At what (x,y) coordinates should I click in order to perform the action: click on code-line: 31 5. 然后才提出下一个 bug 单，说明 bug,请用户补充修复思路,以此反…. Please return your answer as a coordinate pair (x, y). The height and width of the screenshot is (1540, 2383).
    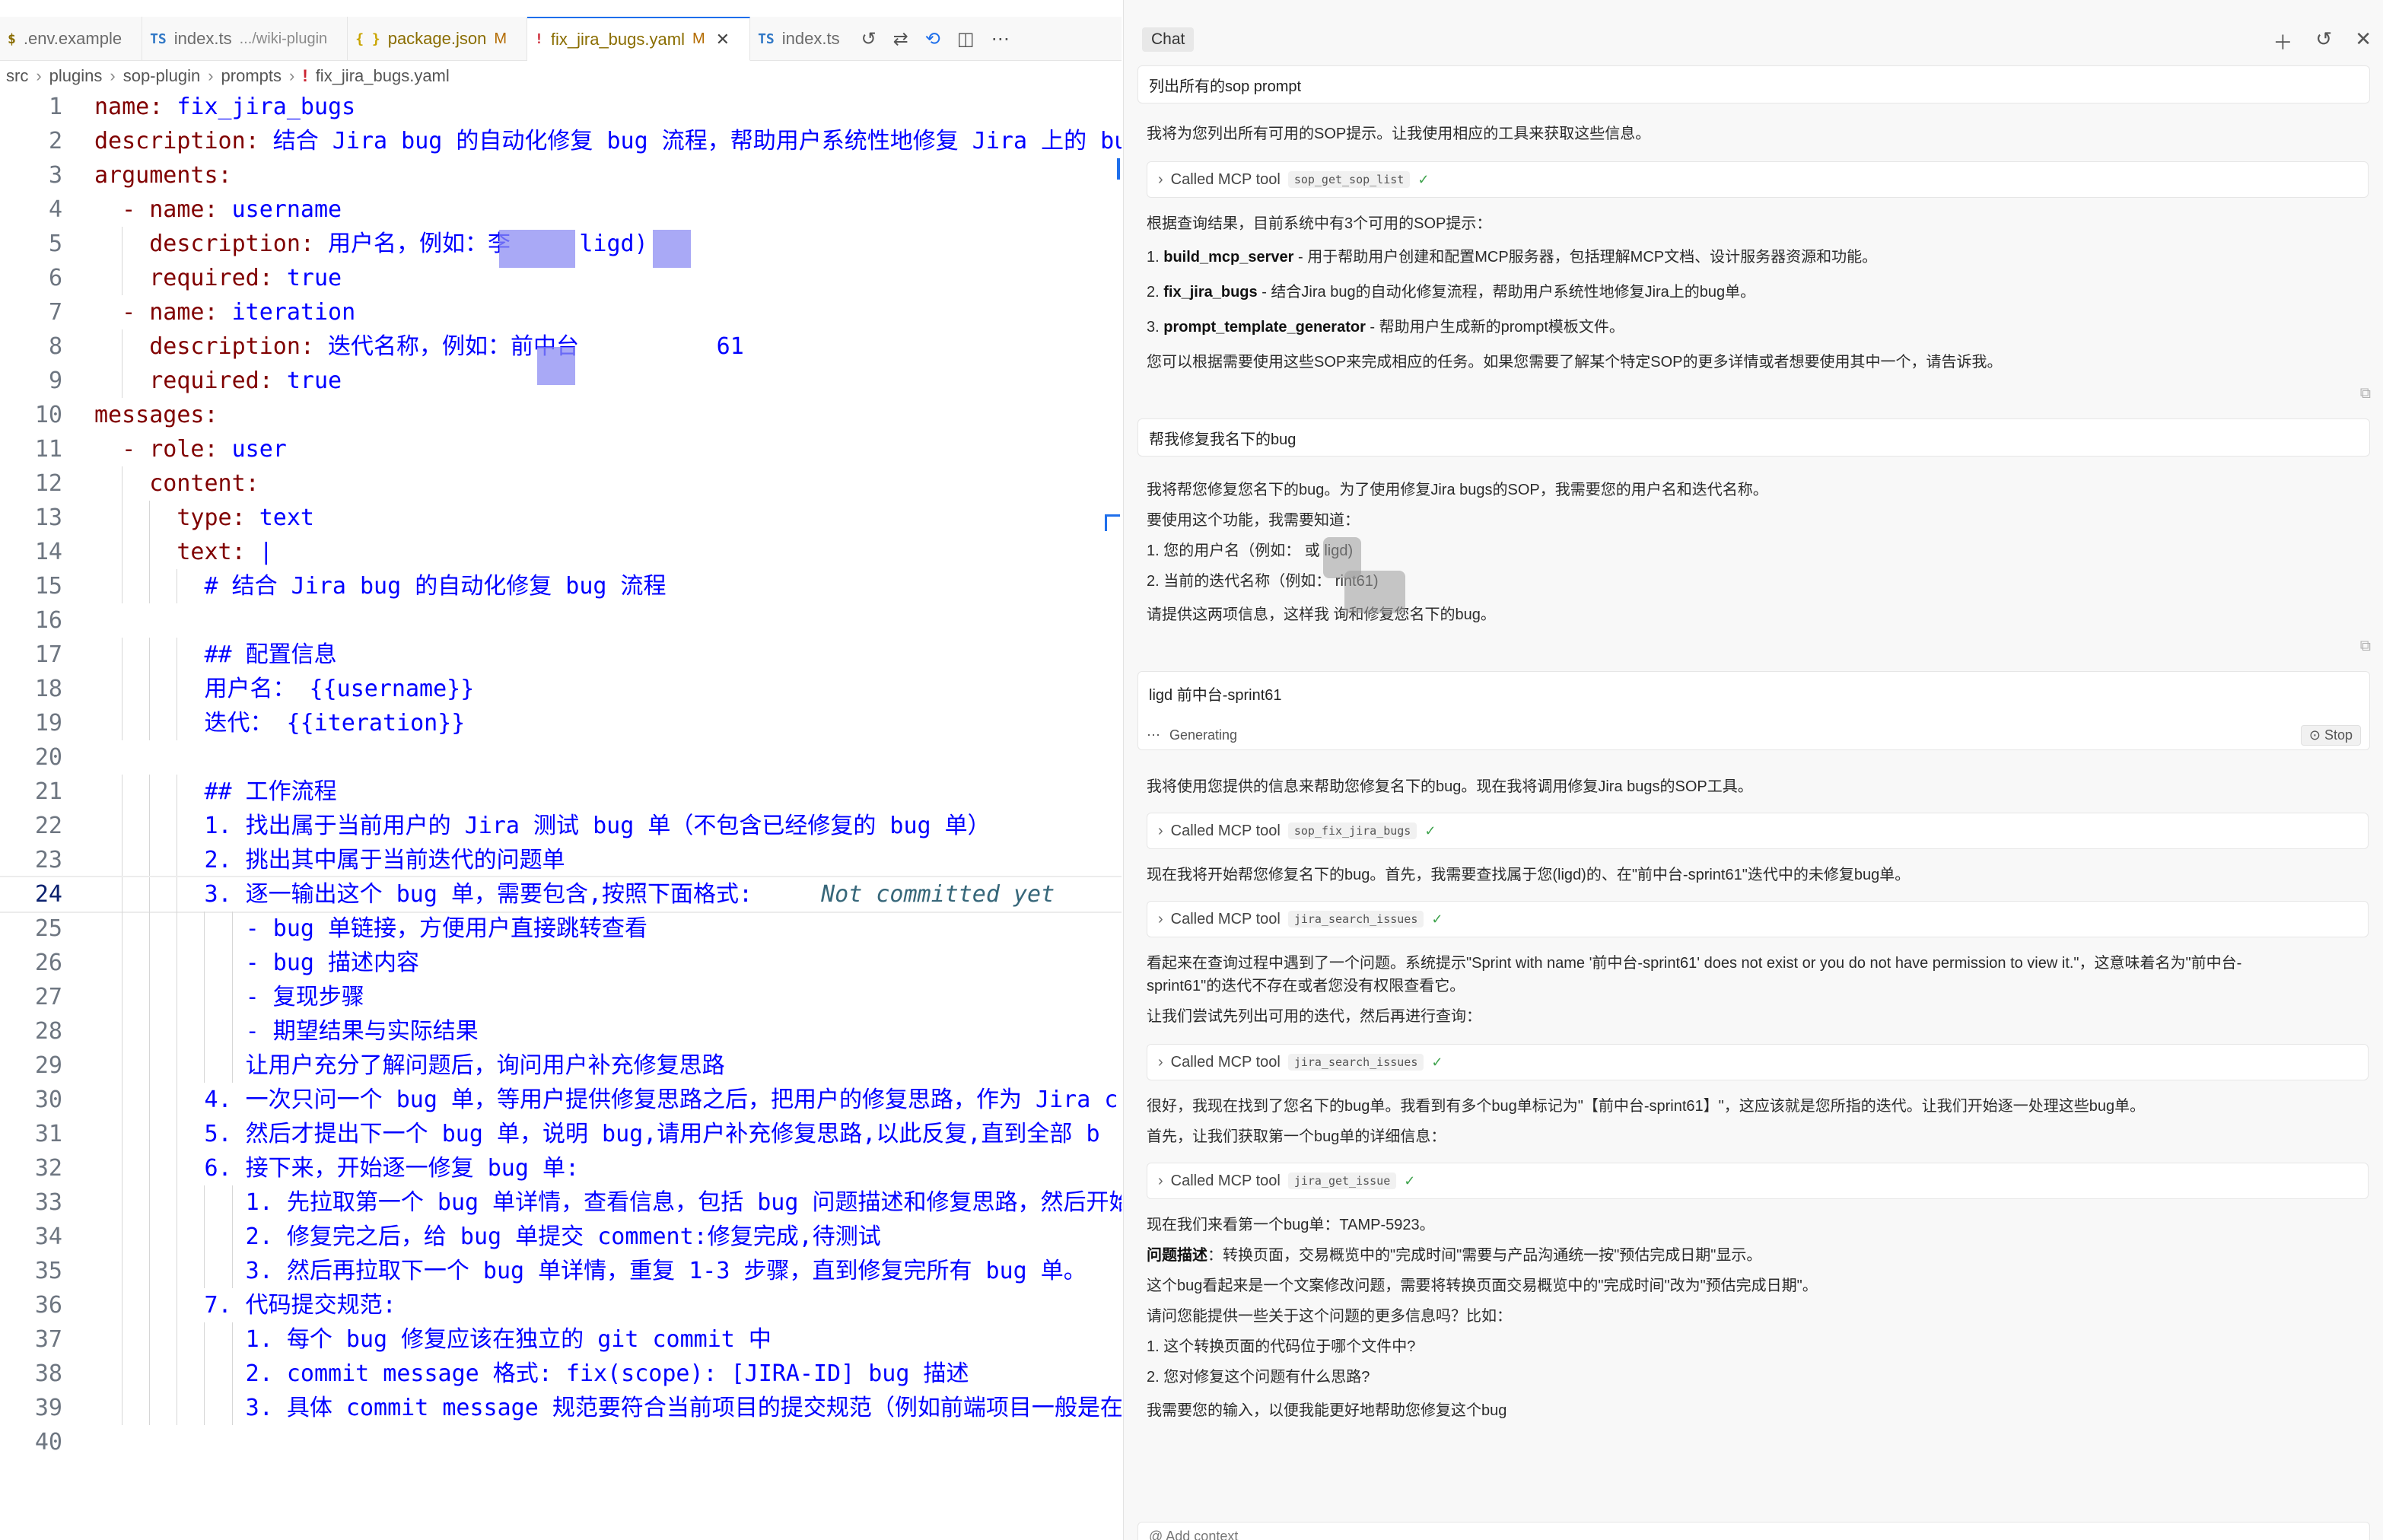
    Looking at the image, I should click on (561, 1134).